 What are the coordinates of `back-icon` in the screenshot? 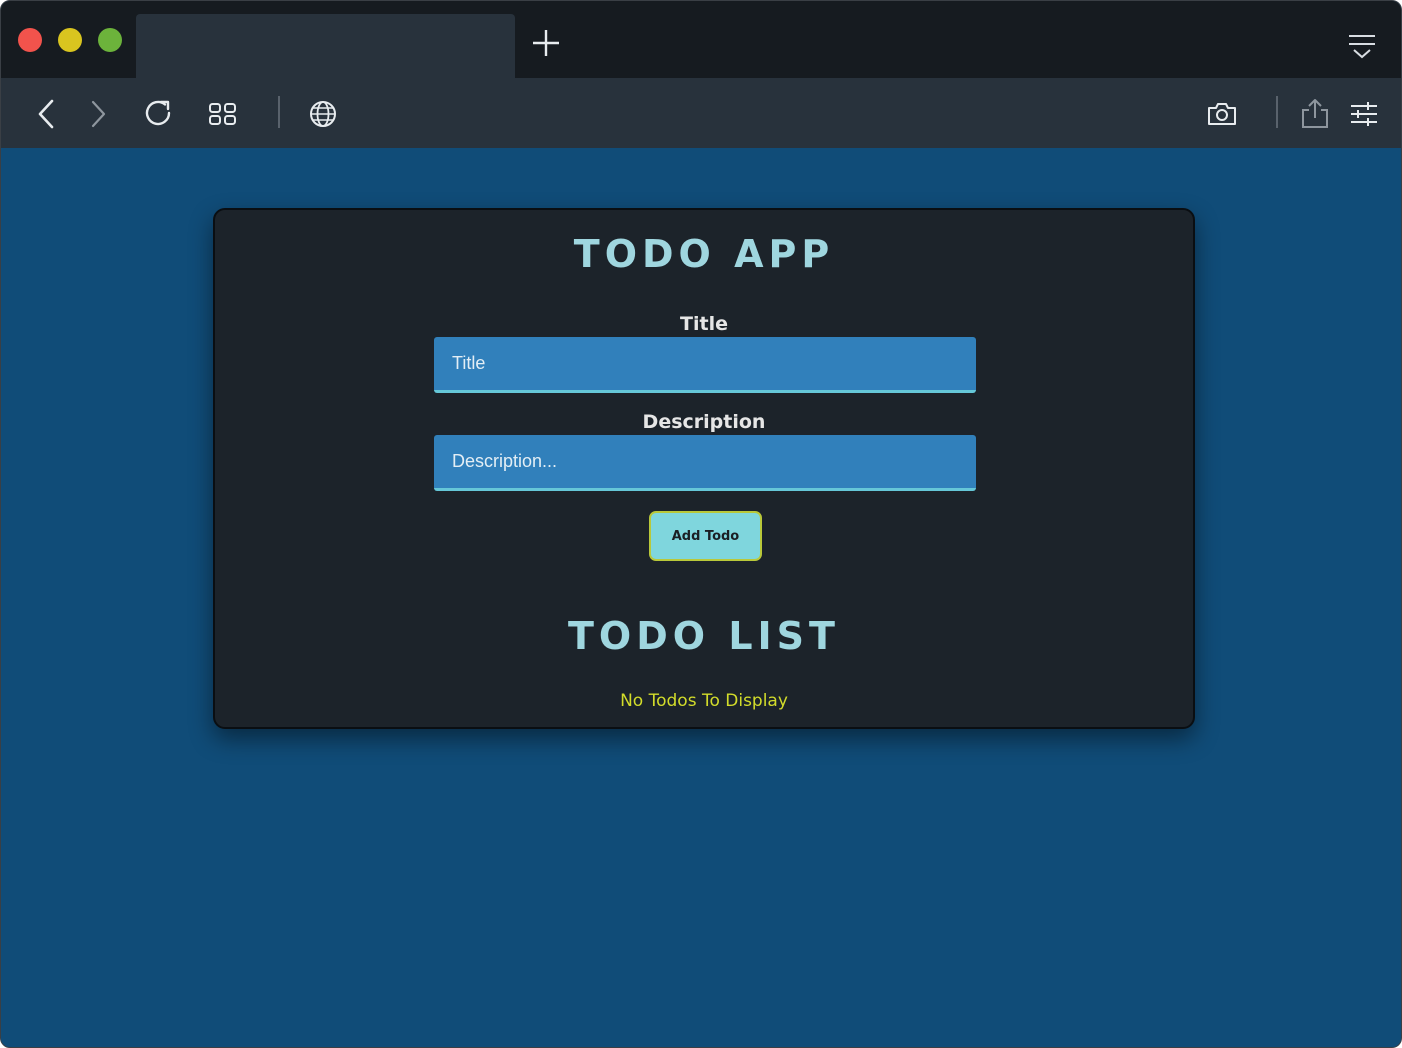 It's located at (47, 114).